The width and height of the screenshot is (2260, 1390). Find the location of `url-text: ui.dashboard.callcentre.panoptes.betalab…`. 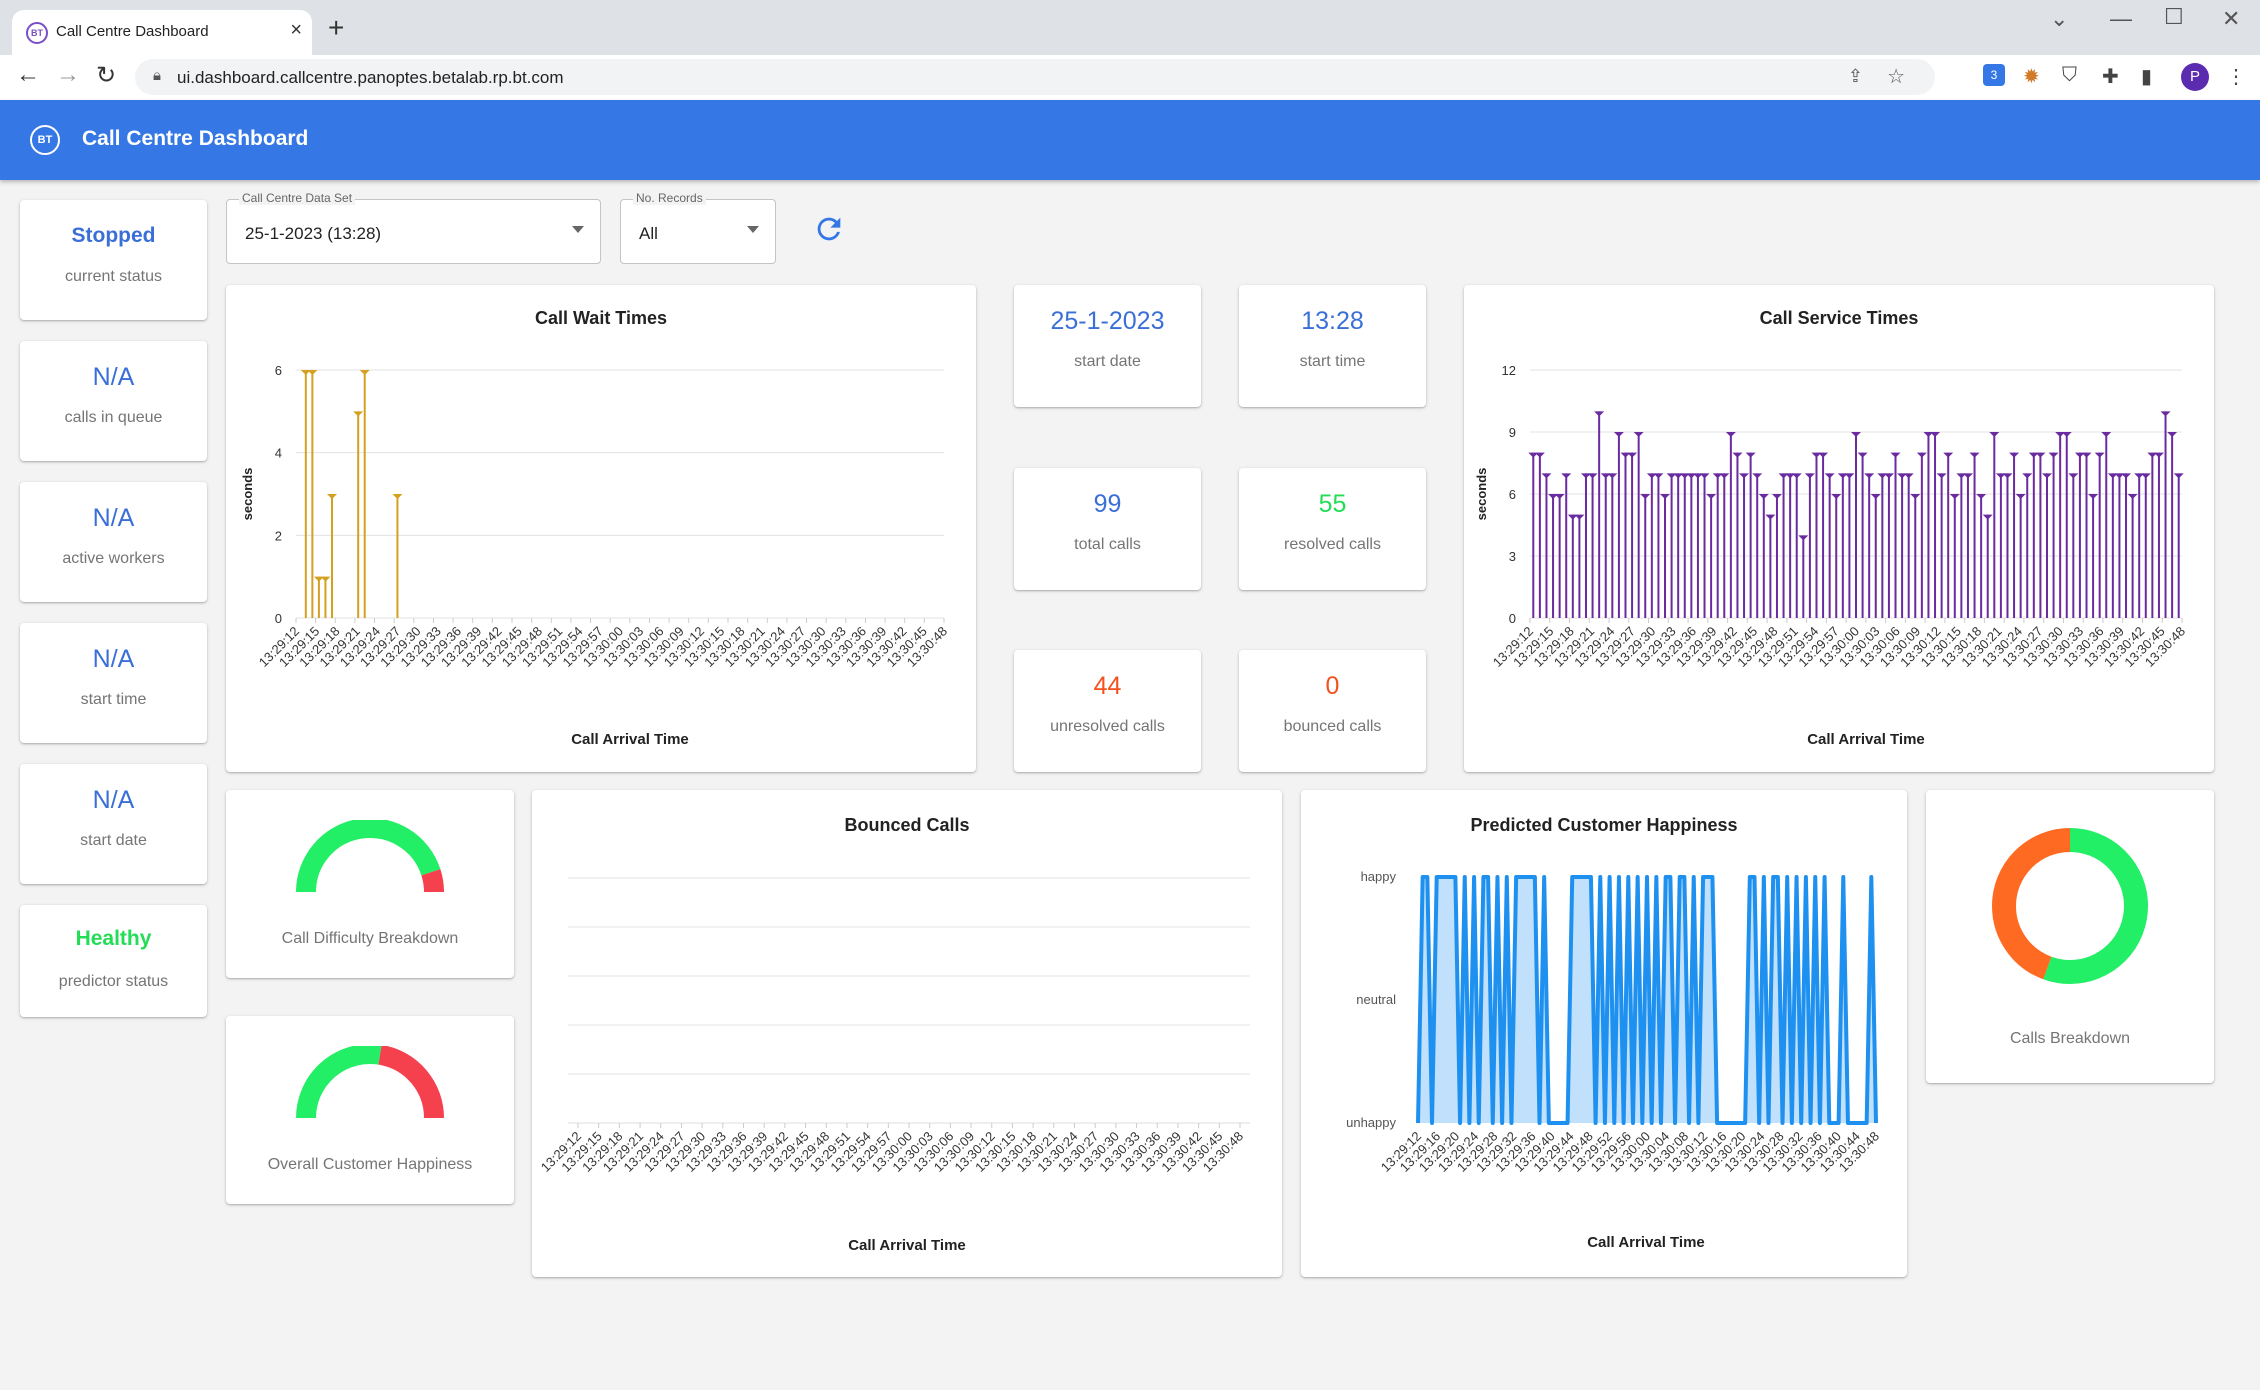

url-text: ui.dashboard.callcentre.panoptes.betalab… is located at coordinates (370, 77).